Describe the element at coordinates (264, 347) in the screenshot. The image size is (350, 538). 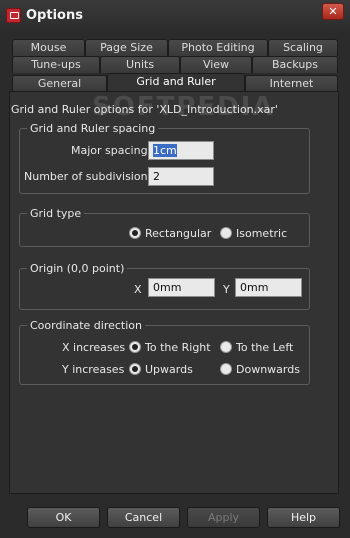
I see `to-the-left-label: To the Left` at that location.